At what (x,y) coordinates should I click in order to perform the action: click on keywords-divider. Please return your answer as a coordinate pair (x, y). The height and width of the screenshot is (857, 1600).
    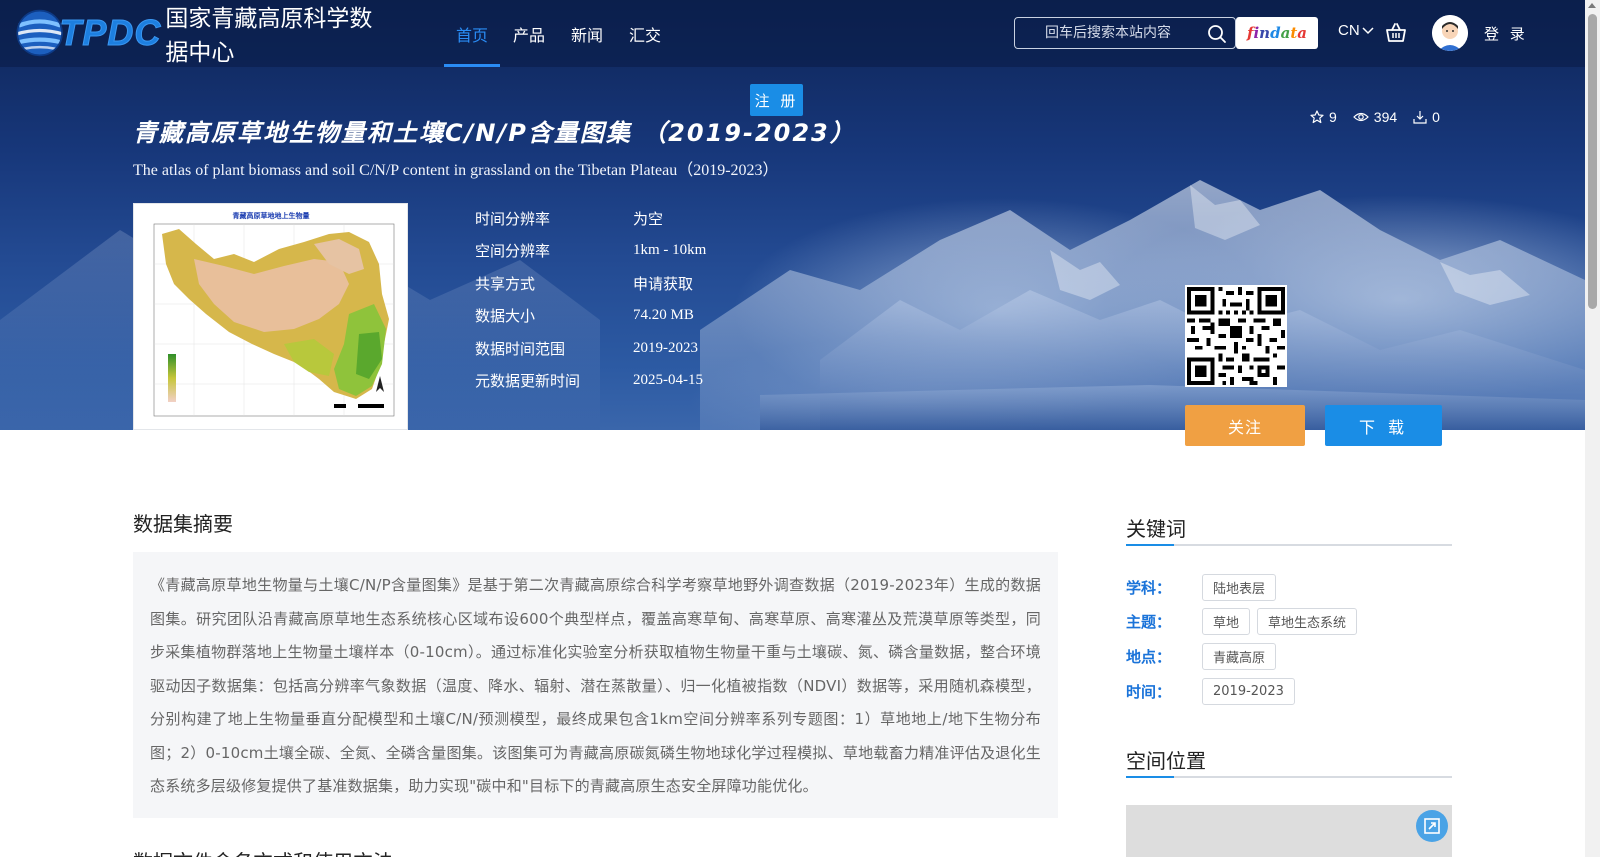
    Looking at the image, I should click on (1289, 545).